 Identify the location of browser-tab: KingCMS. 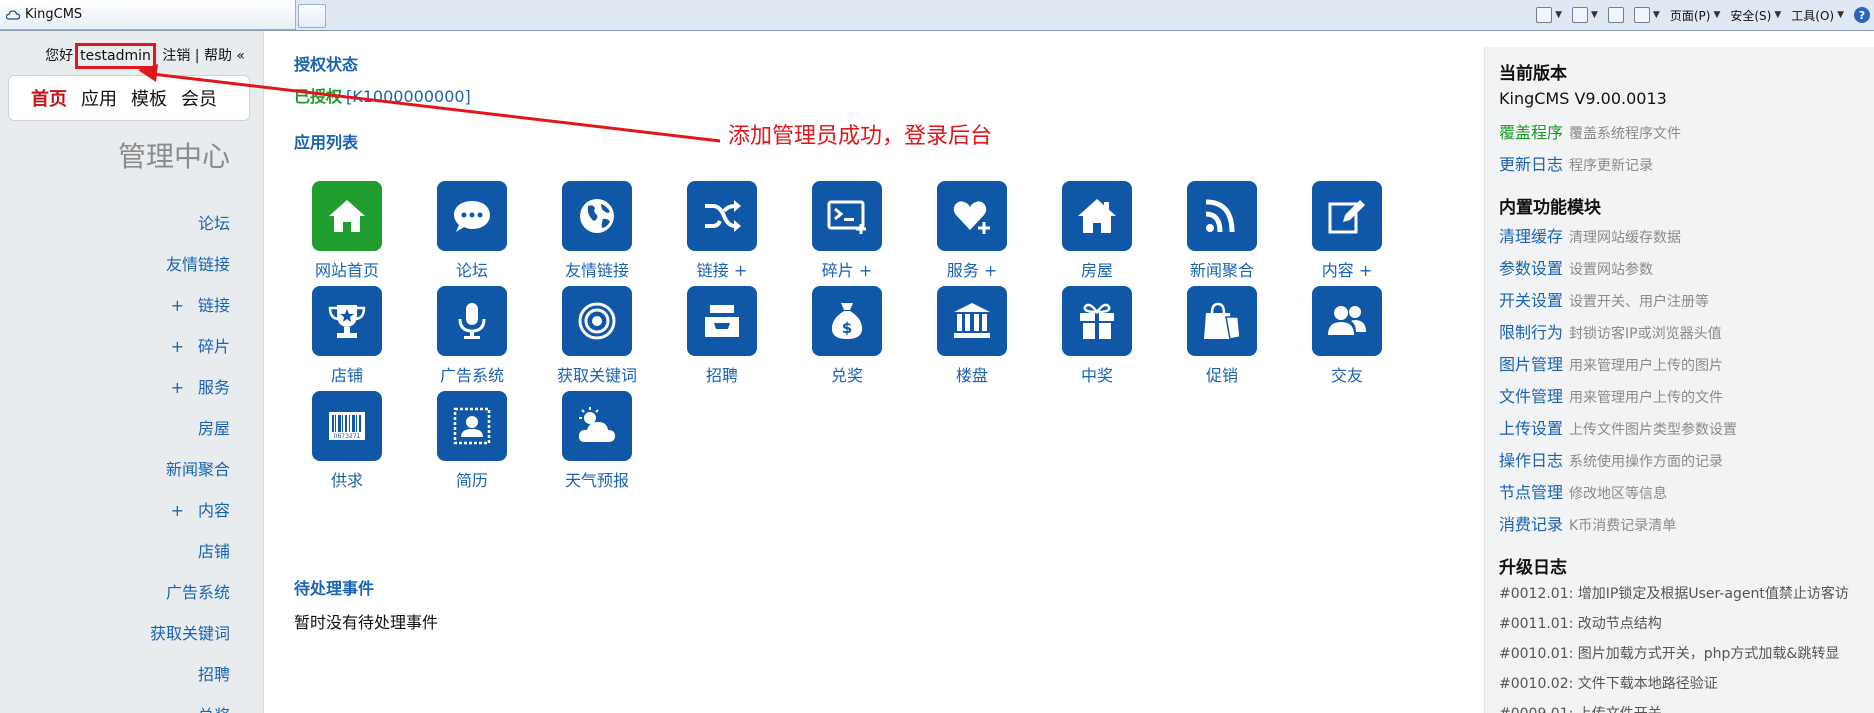
(148, 15).